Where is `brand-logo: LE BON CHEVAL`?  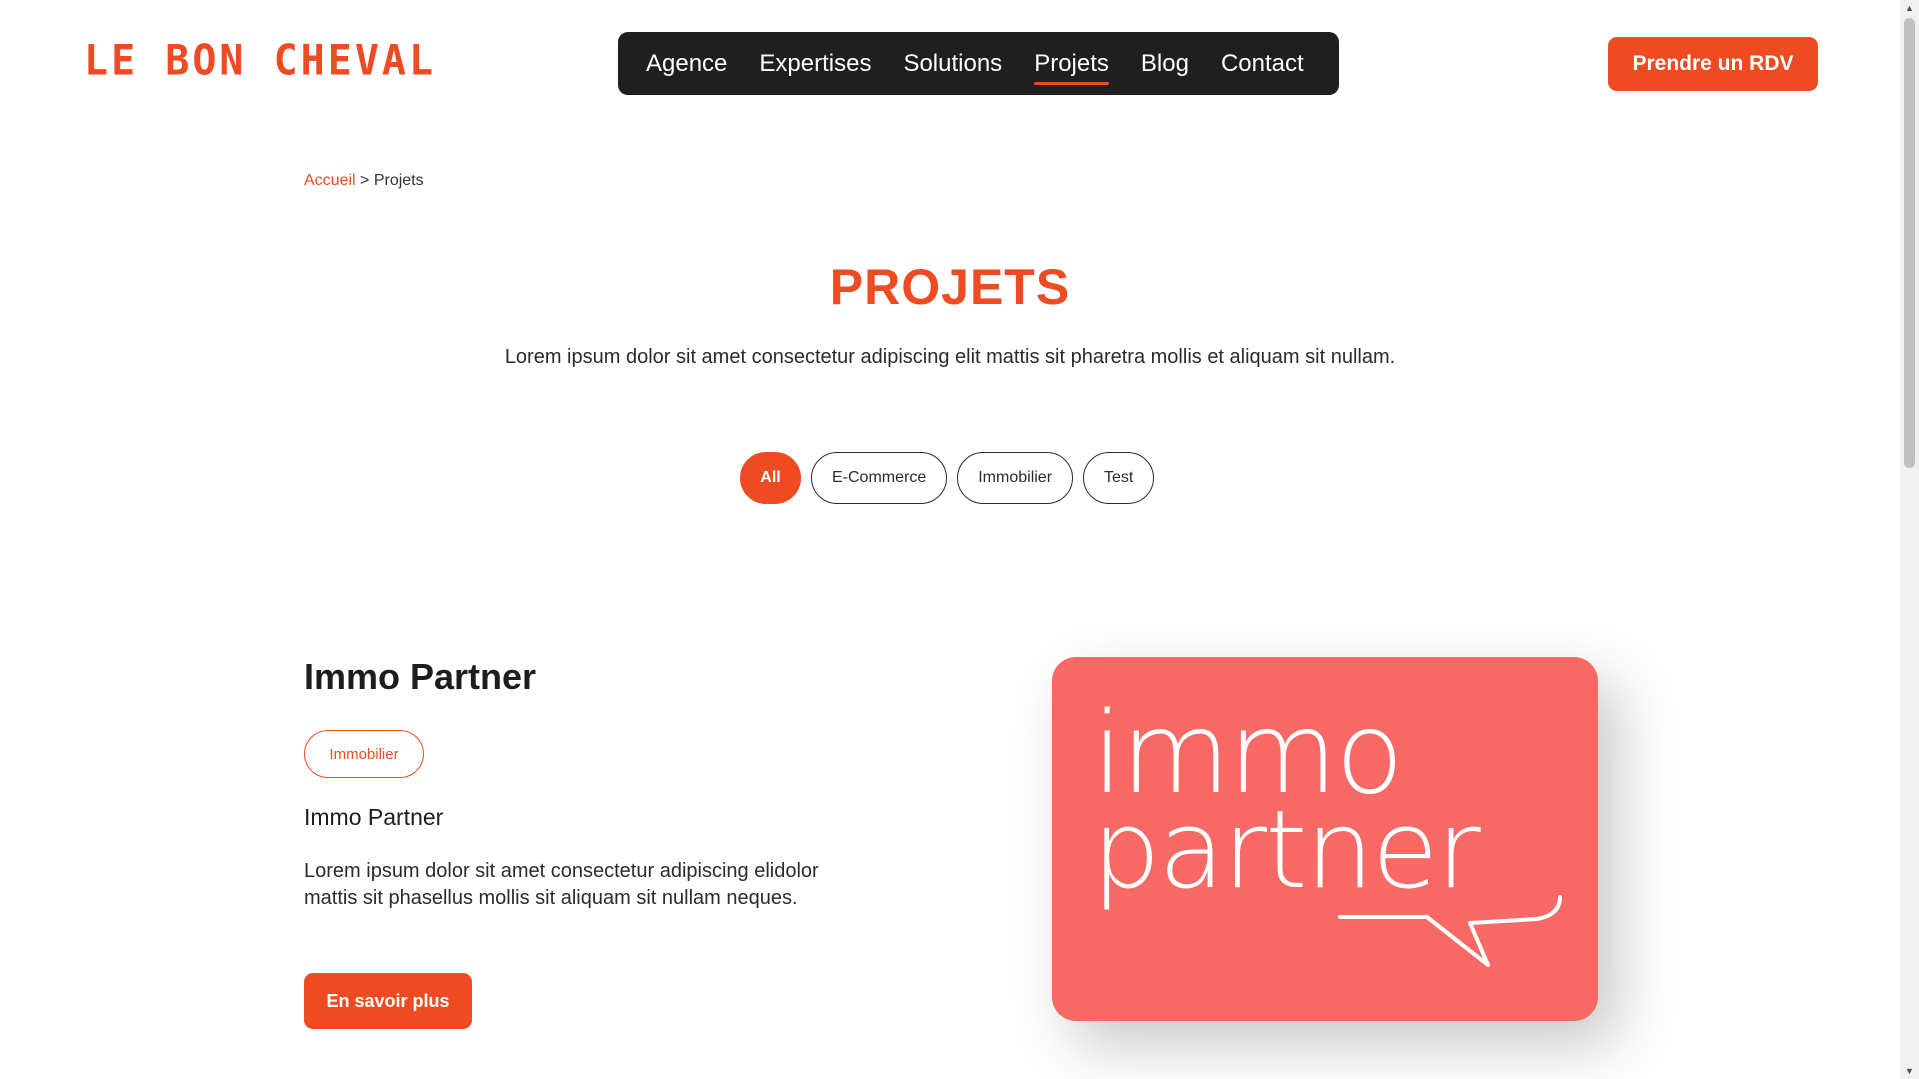 brand-logo: LE BON CHEVAL is located at coordinates (260, 61).